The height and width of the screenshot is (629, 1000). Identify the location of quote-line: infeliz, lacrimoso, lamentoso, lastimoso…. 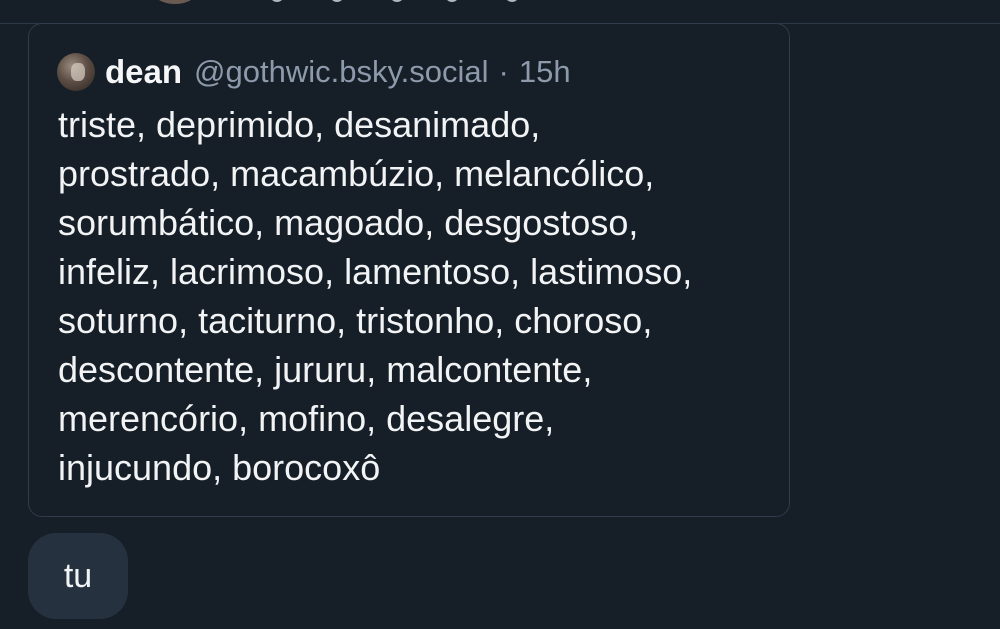
(375, 271).